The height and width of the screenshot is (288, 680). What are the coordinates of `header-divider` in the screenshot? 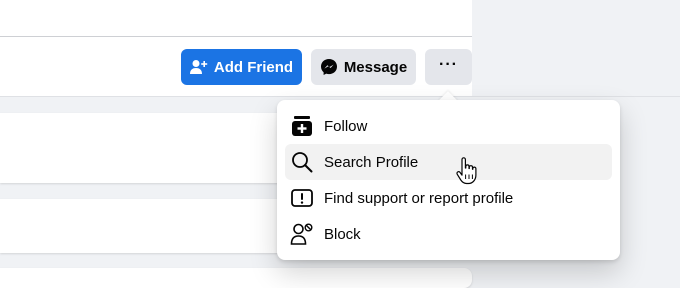 It's located at (236, 36).